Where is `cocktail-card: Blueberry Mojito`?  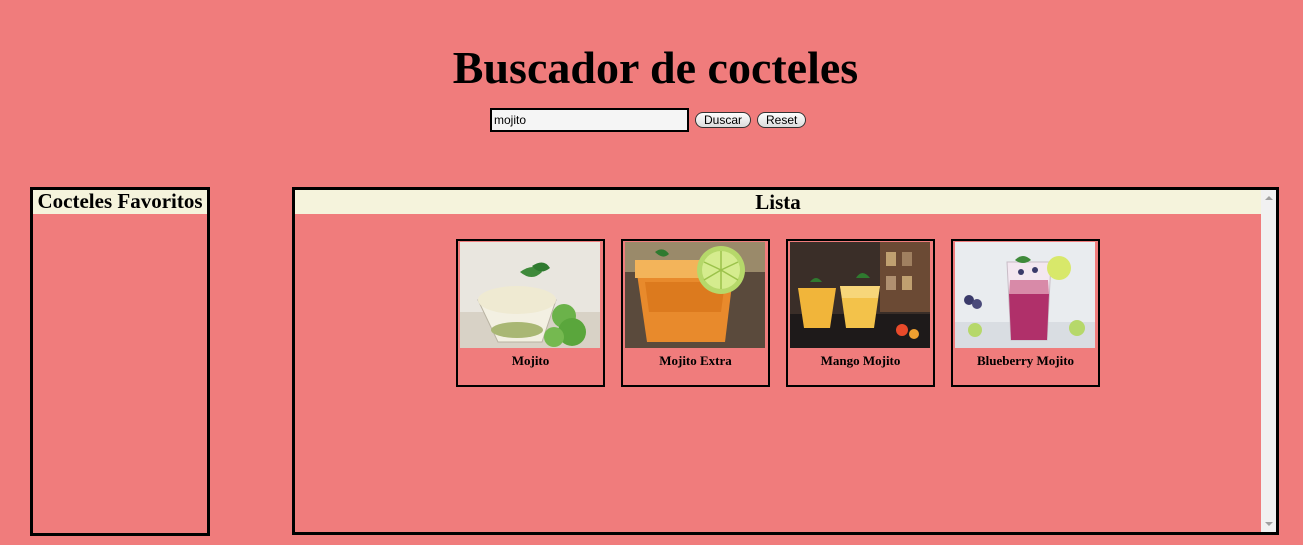 cocktail-card: Blueberry Mojito is located at coordinates (1025, 313).